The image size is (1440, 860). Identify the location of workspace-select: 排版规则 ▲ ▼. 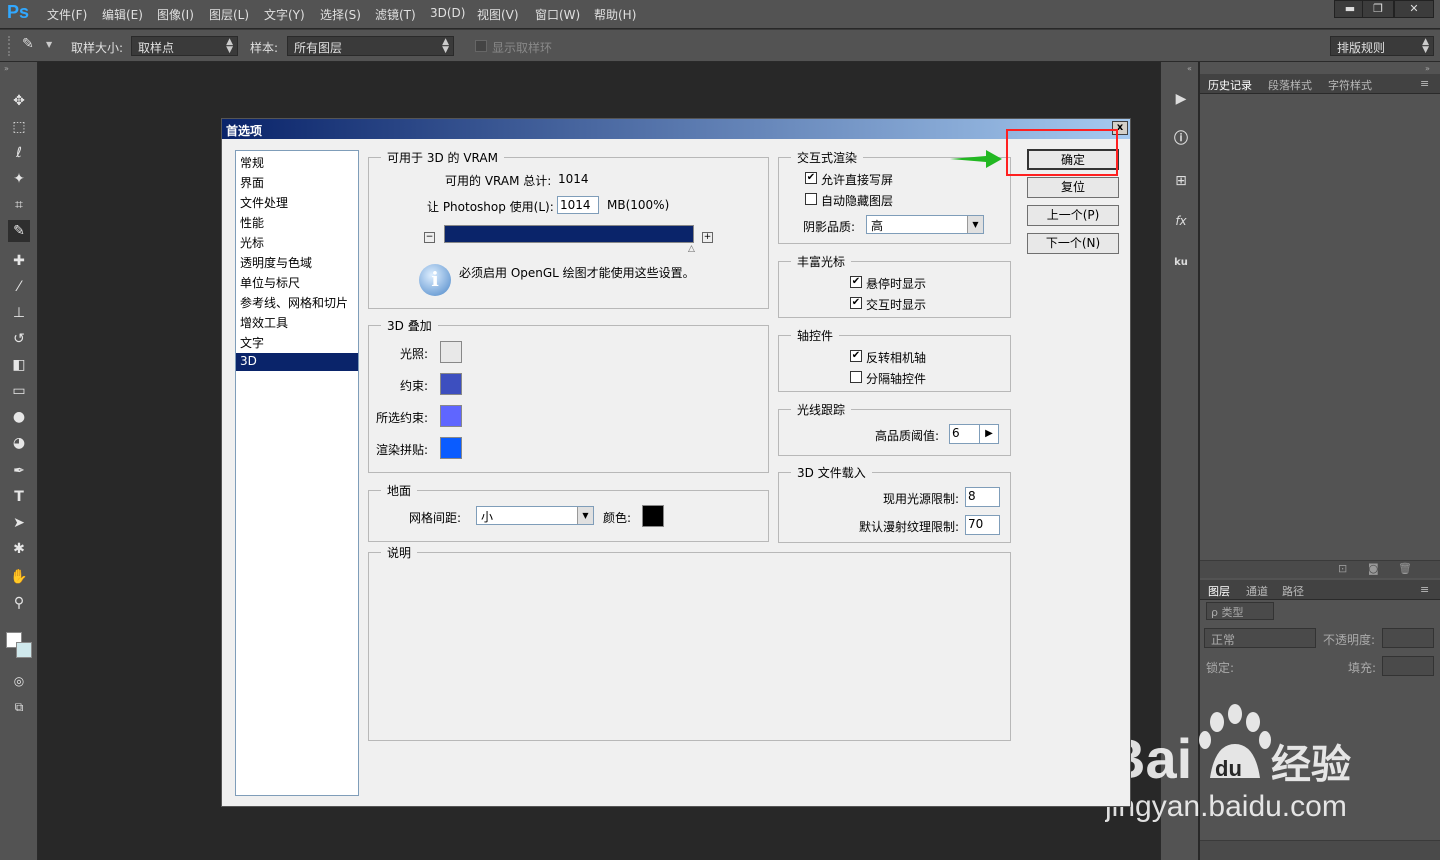
(1382, 46).